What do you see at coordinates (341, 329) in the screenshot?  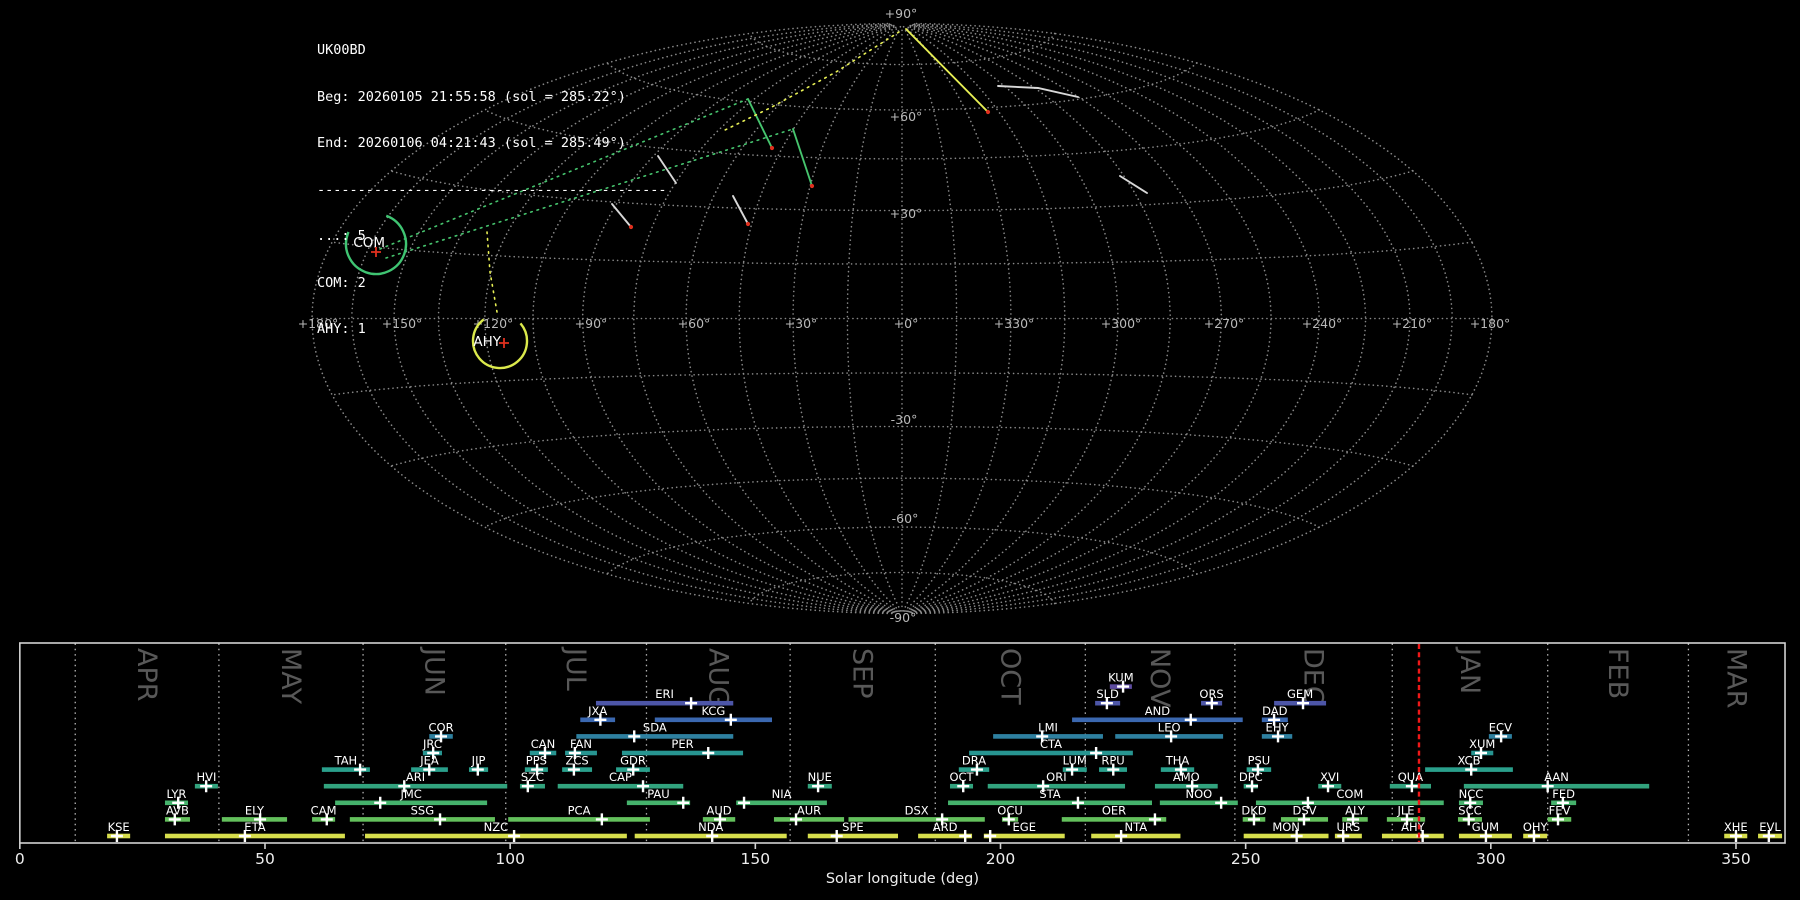 I see `count-ahy: AHY: 1` at bounding box center [341, 329].